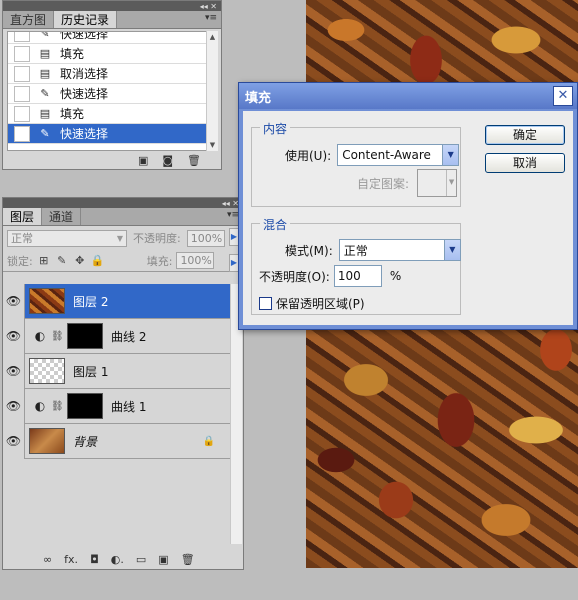 This screenshot has height=600, width=578. What do you see at coordinates (355, 250) in the screenshot?
I see `mode-value: 正常` at bounding box center [355, 250].